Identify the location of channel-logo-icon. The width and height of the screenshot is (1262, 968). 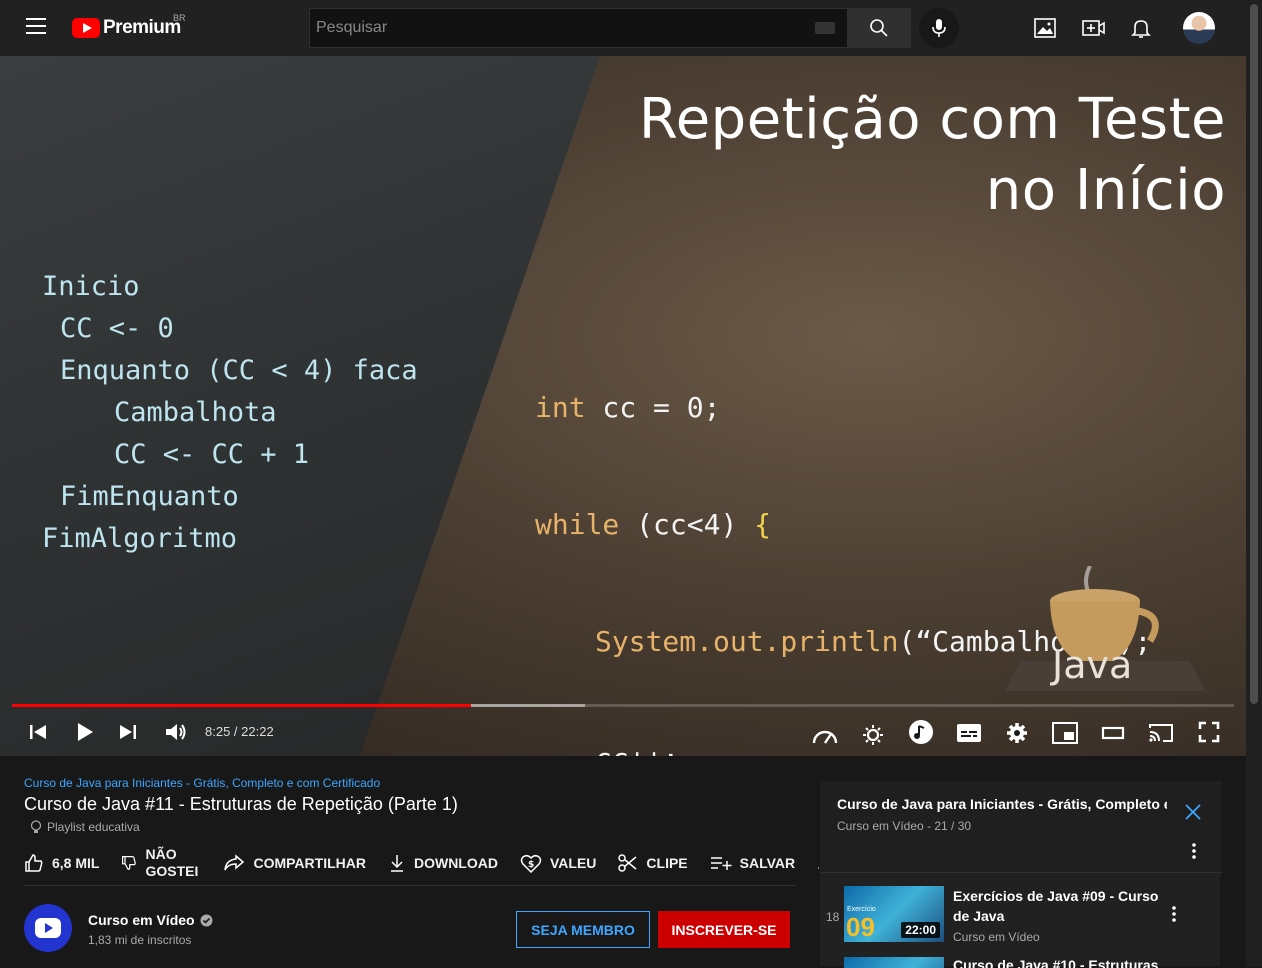
(48, 928).